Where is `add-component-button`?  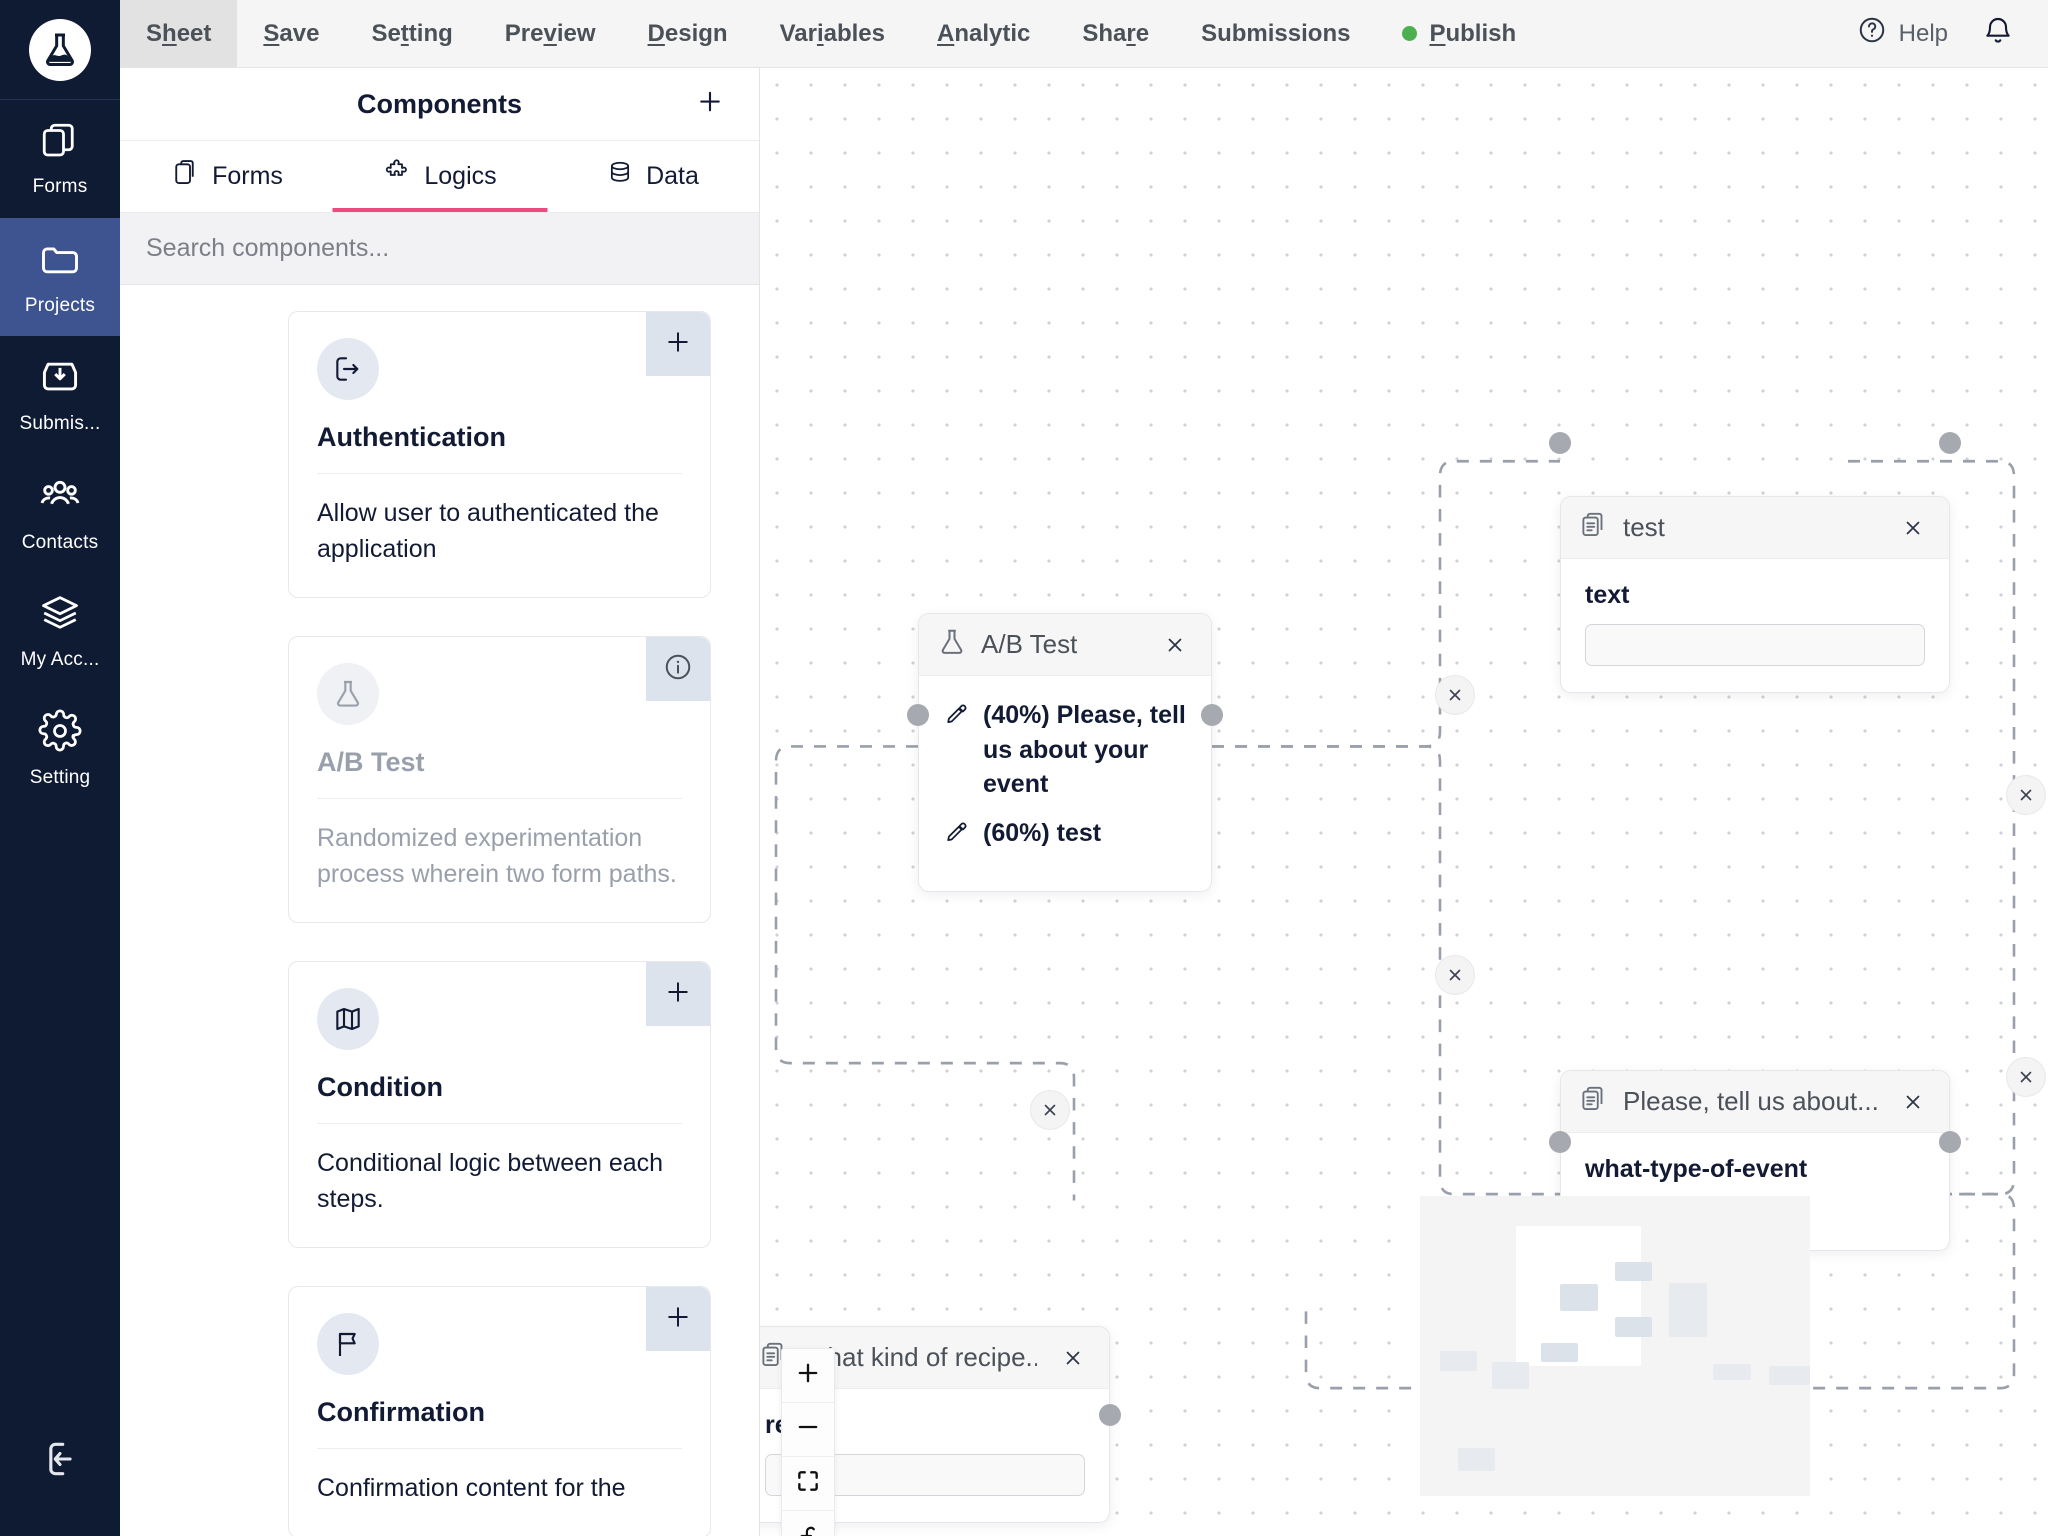 add-component-button is located at coordinates (710, 104).